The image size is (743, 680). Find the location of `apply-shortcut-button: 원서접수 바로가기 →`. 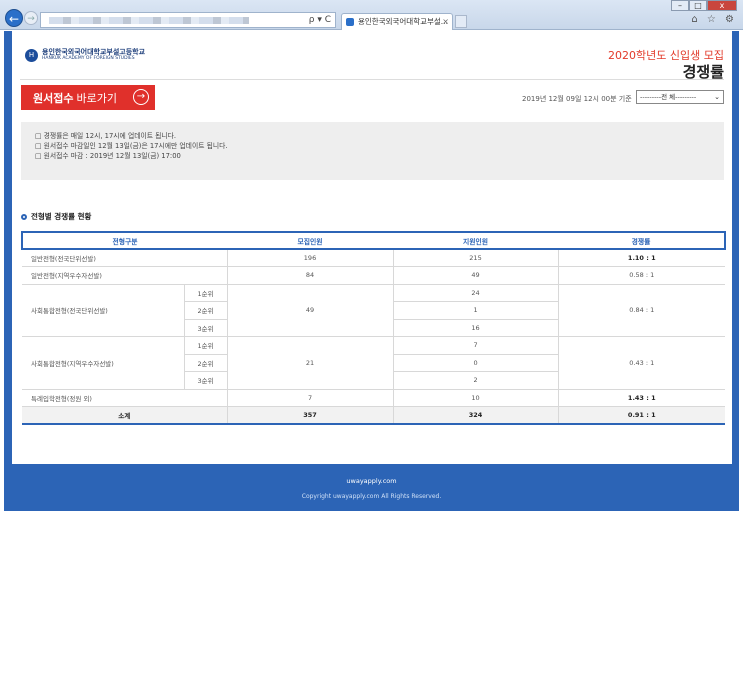

apply-shortcut-button: 원서접수 바로가기 → is located at coordinates (88, 97).